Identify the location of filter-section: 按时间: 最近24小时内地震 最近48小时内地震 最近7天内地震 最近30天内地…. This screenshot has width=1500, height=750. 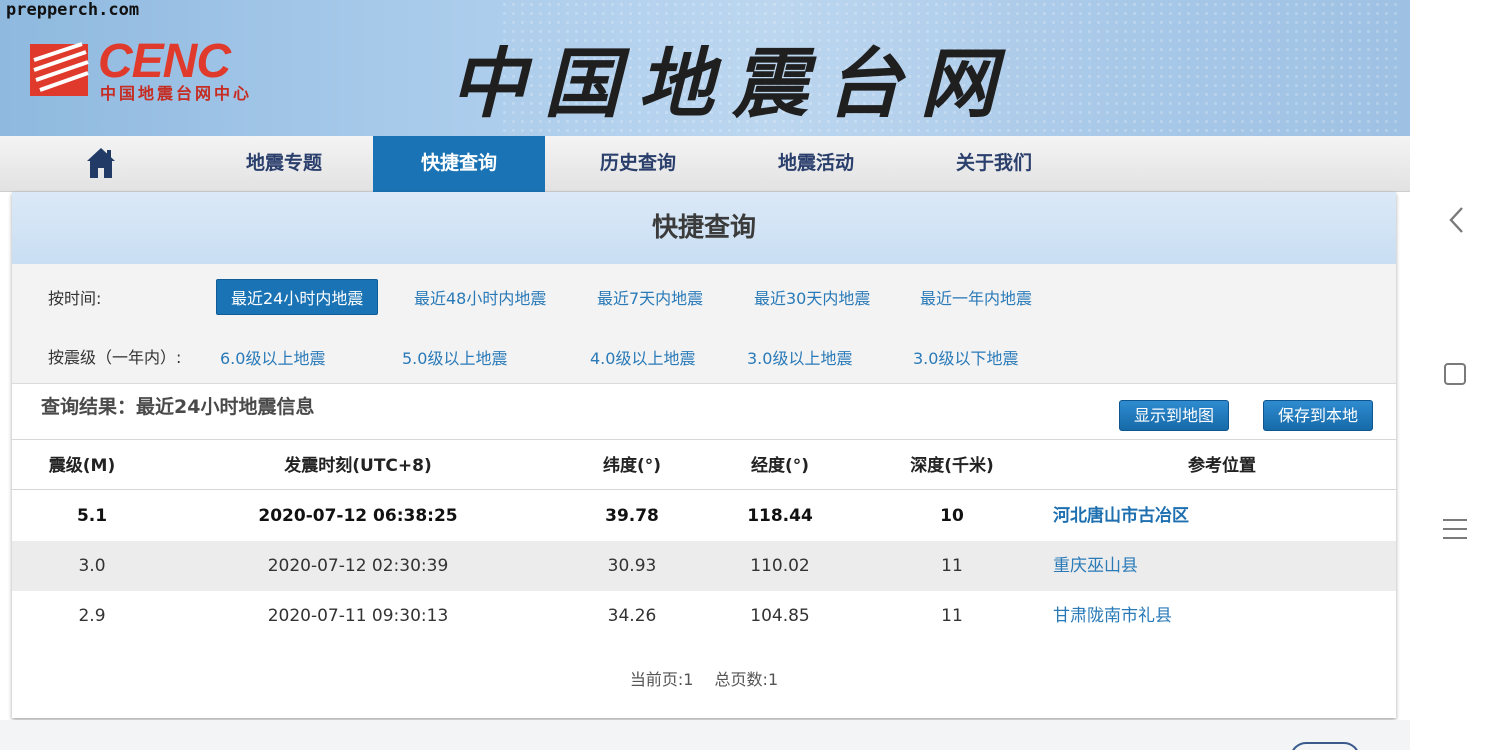
(704, 324).